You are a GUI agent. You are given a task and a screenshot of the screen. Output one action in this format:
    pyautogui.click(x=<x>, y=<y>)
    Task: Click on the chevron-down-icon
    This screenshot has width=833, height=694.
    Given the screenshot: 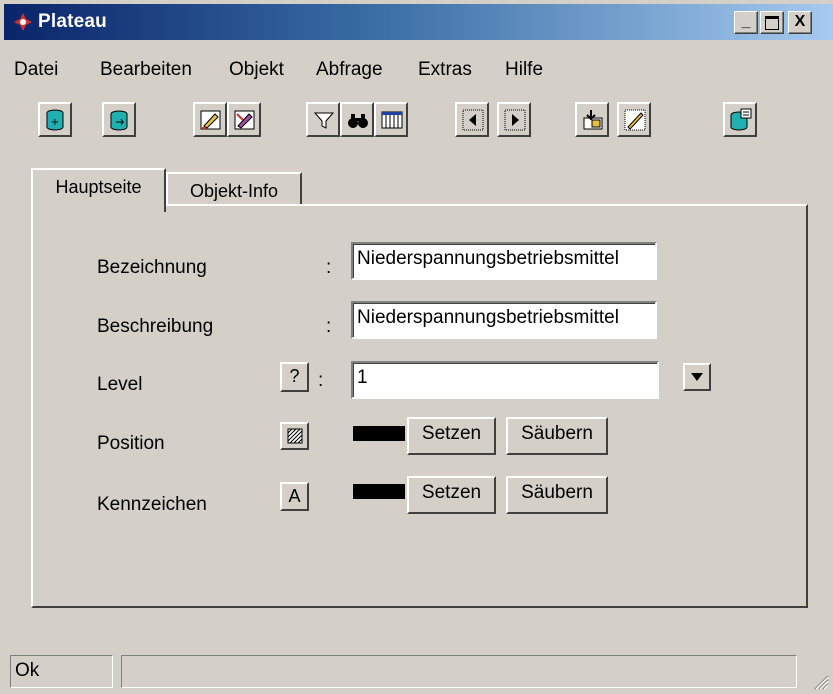 What is the action you would take?
    pyautogui.click(x=697, y=377)
    